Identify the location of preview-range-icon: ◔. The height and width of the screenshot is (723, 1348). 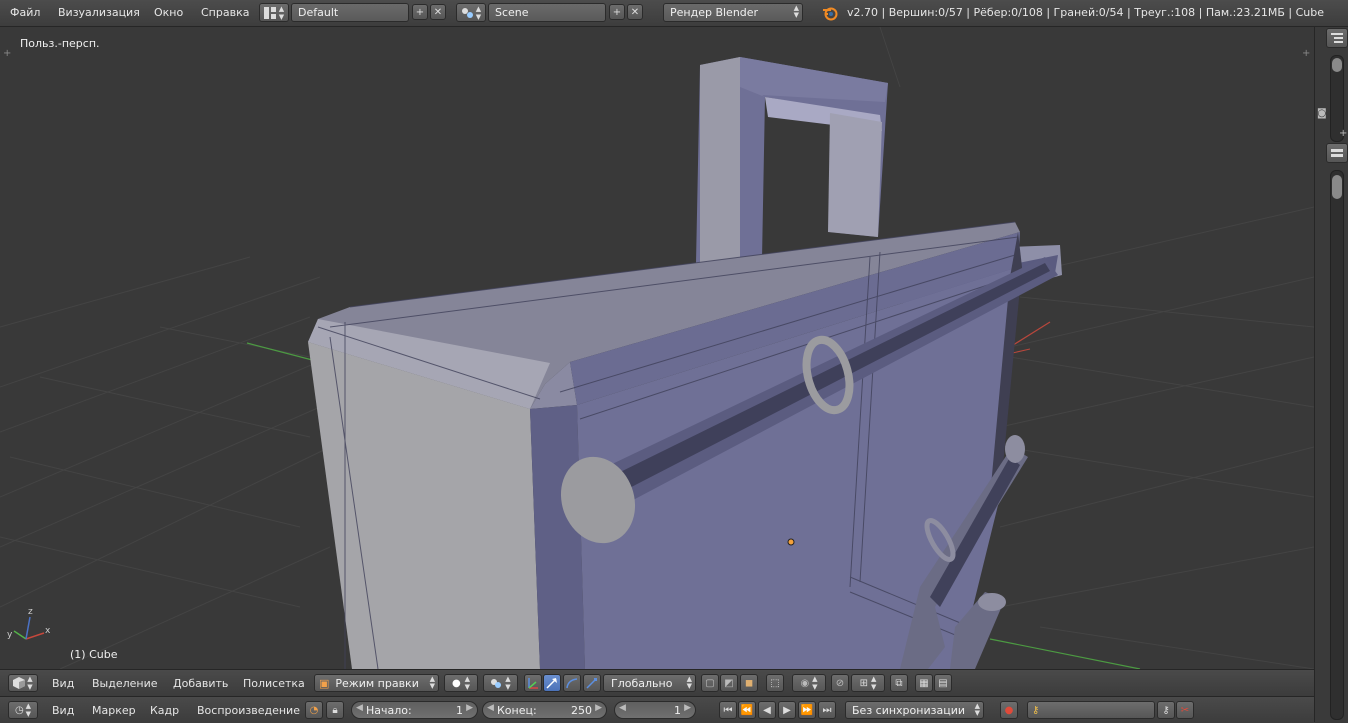
(314, 710).